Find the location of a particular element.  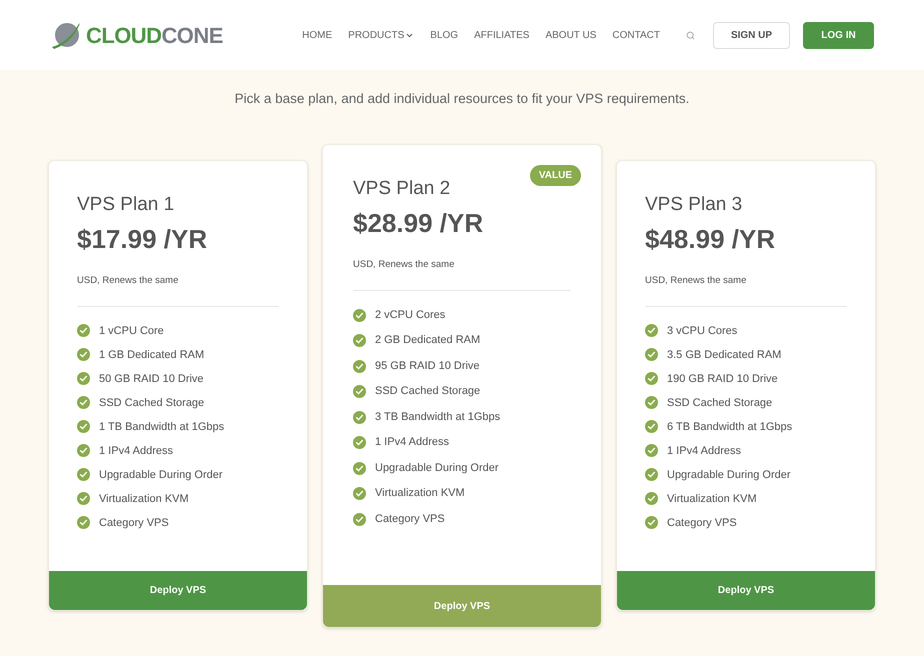

feature-text: 1 vCPU Core is located at coordinates (131, 331).